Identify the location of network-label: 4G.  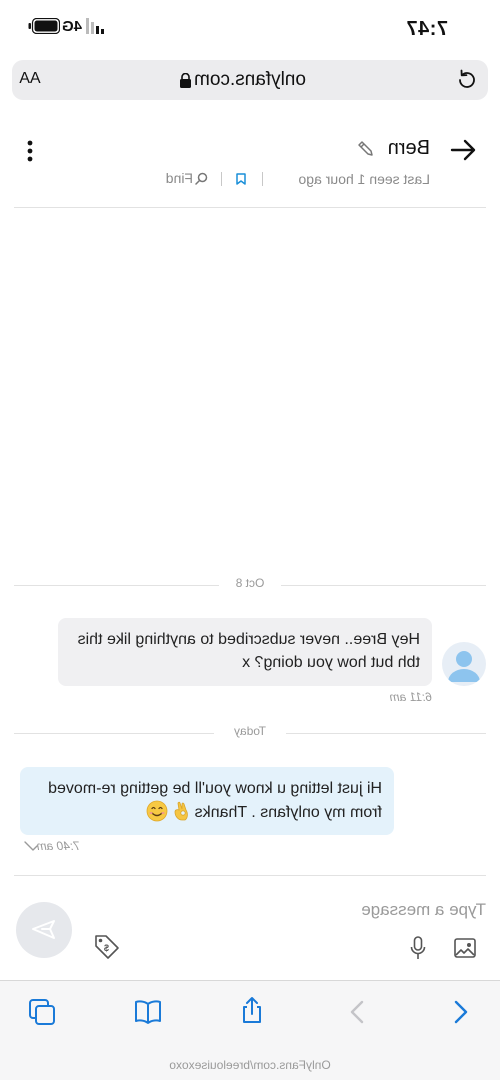
(71, 26).